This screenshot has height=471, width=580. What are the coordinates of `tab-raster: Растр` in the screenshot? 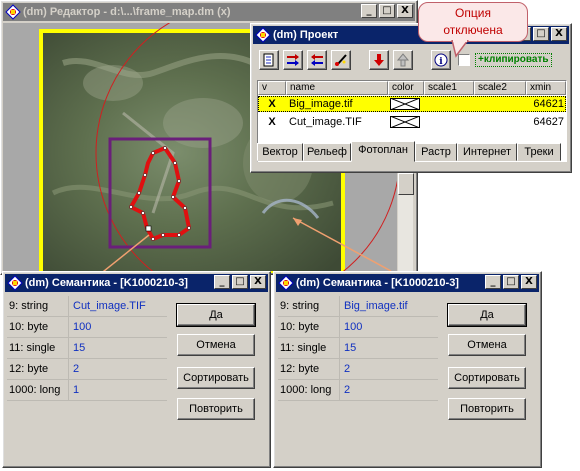 It's located at (436, 152).